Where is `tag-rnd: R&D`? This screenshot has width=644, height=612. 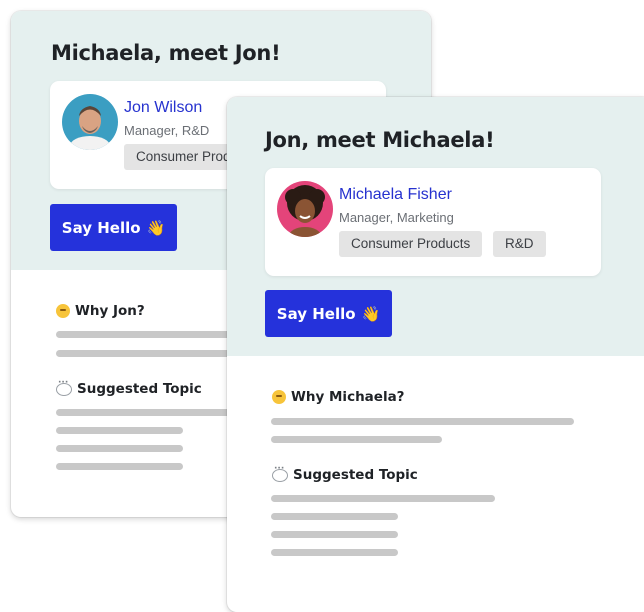
tag-rnd: R&D is located at coordinates (519, 244).